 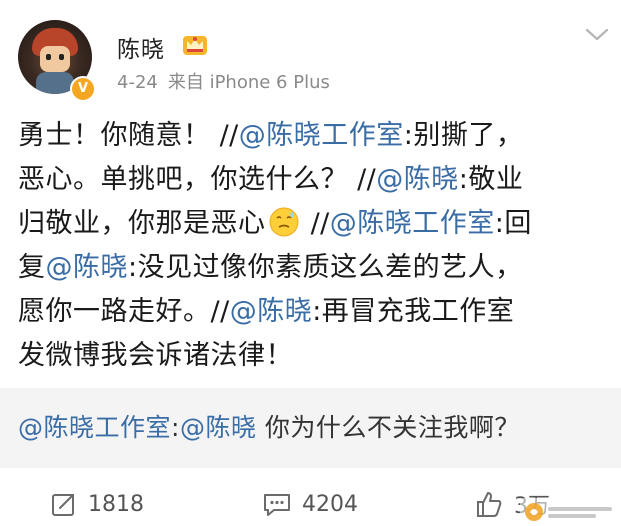 I want to click on post-text: 发微博我会诉诸法律！, so click(x=155, y=355).